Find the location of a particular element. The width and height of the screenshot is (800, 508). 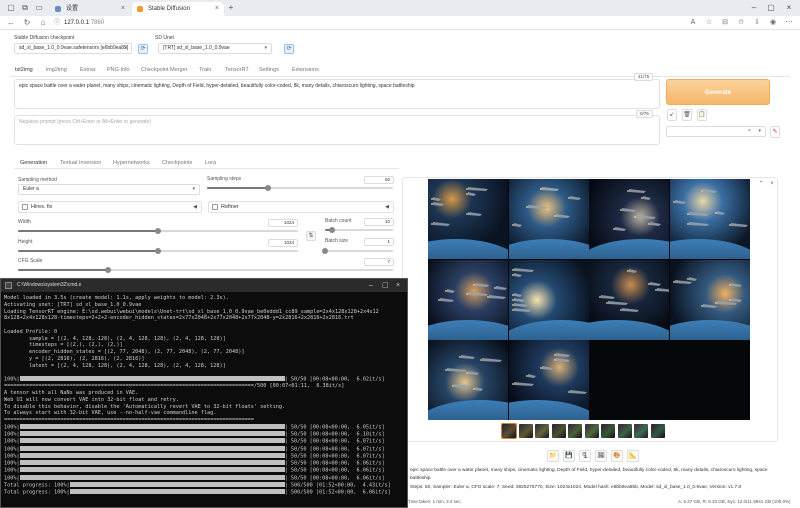

home-icon: ⌂ is located at coordinates (43, 23).